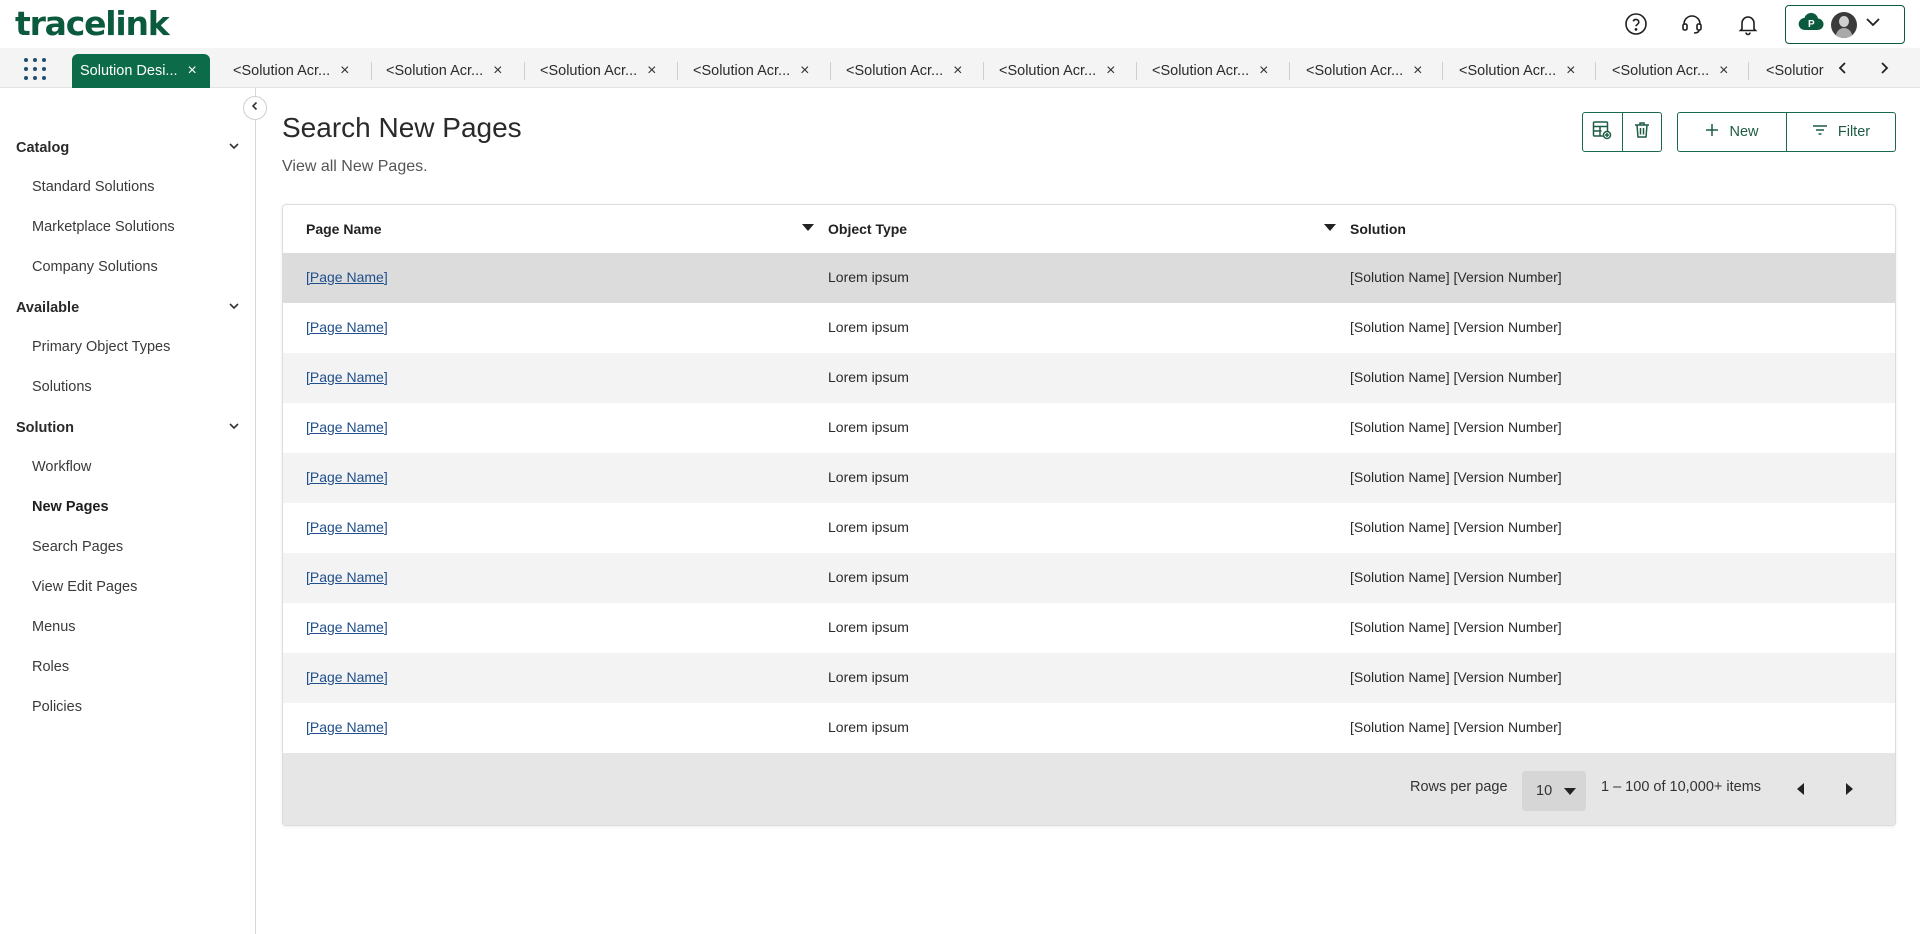 The width and height of the screenshot is (1920, 934). What do you see at coordinates (62, 387) in the screenshot?
I see `sidebar-item-solutions: Solutions` at bounding box center [62, 387].